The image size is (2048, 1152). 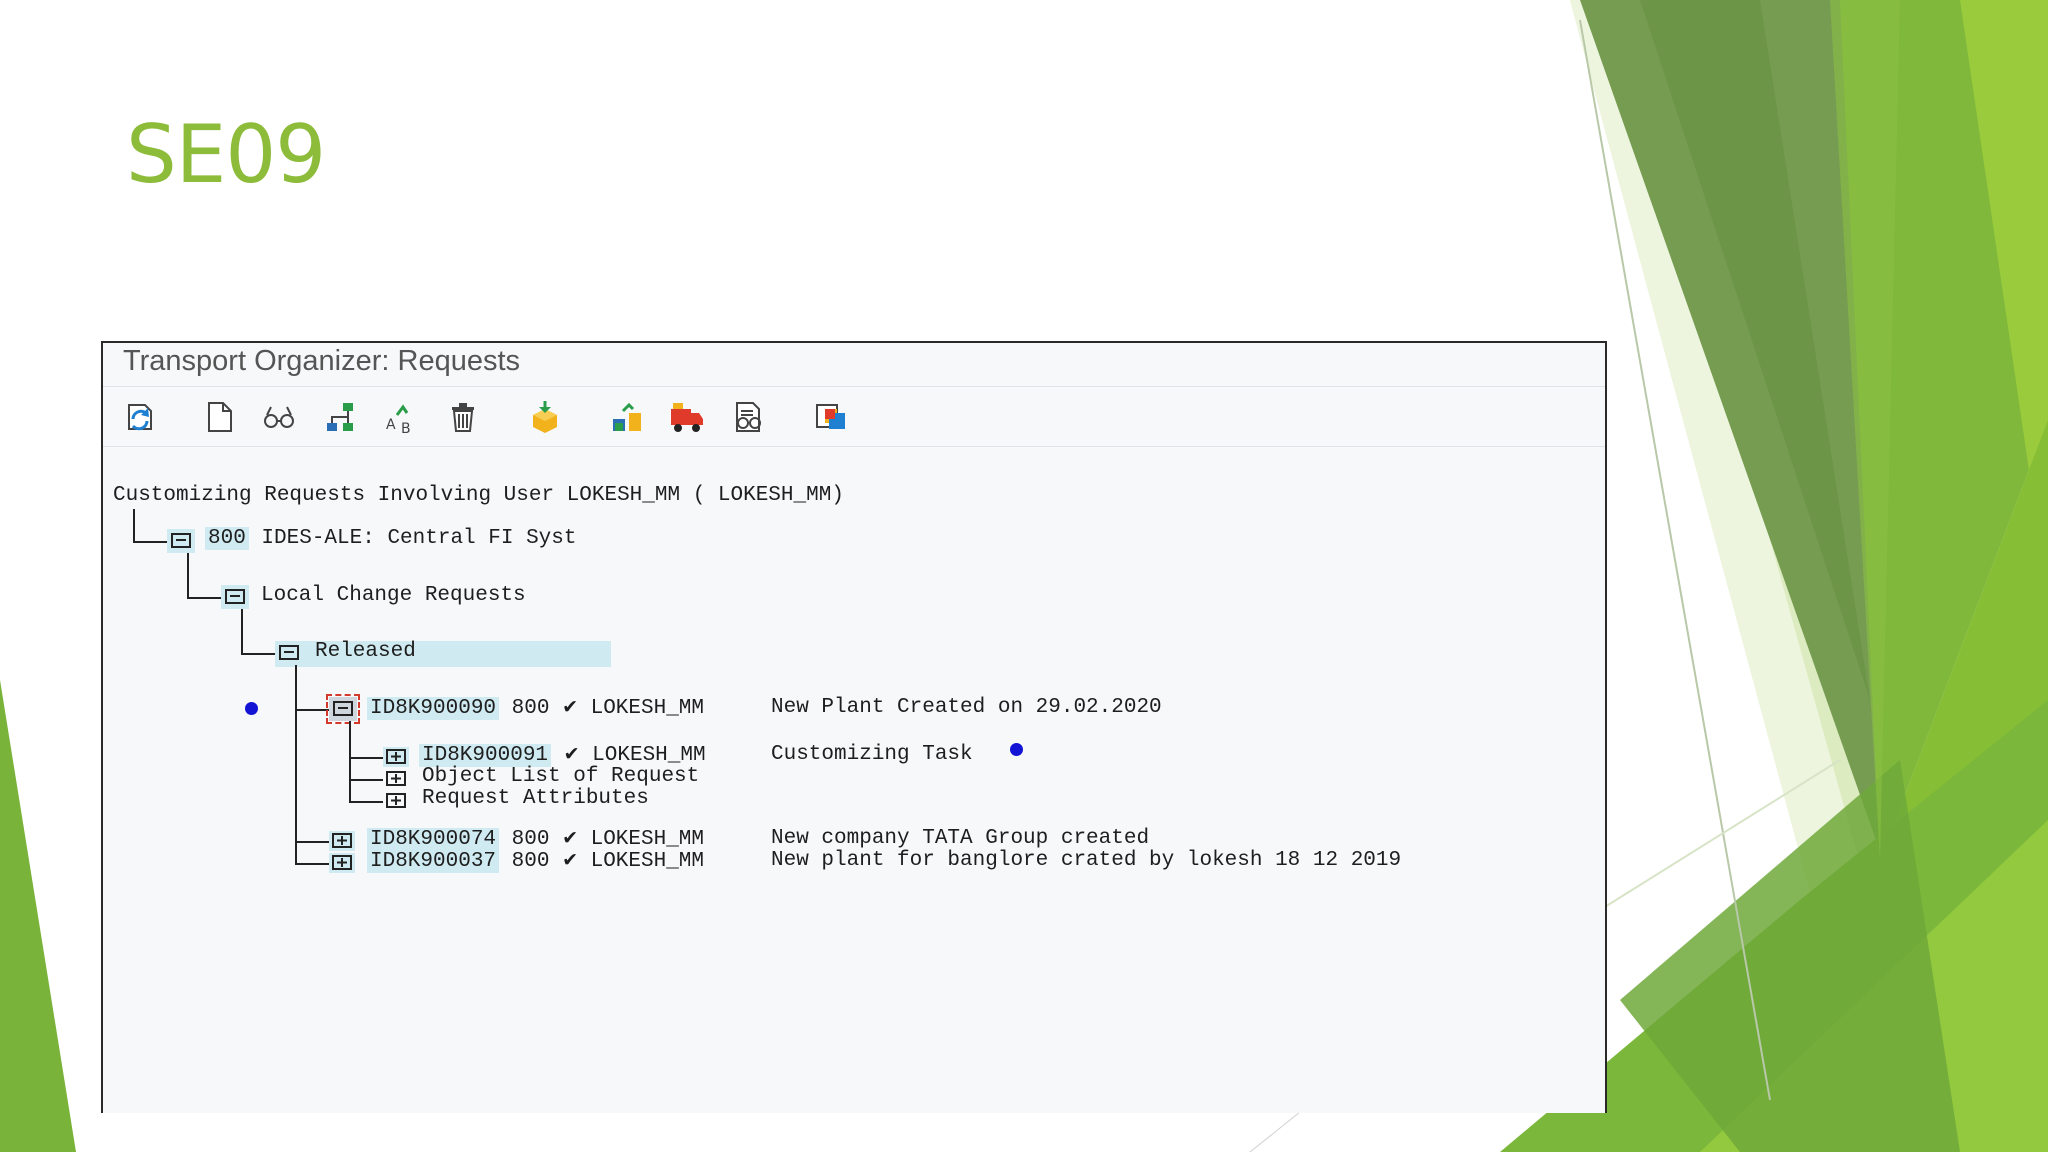 What do you see at coordinates (279, 417) in the screenshot?
I see `display-icon` at bounding box center [279, 417].